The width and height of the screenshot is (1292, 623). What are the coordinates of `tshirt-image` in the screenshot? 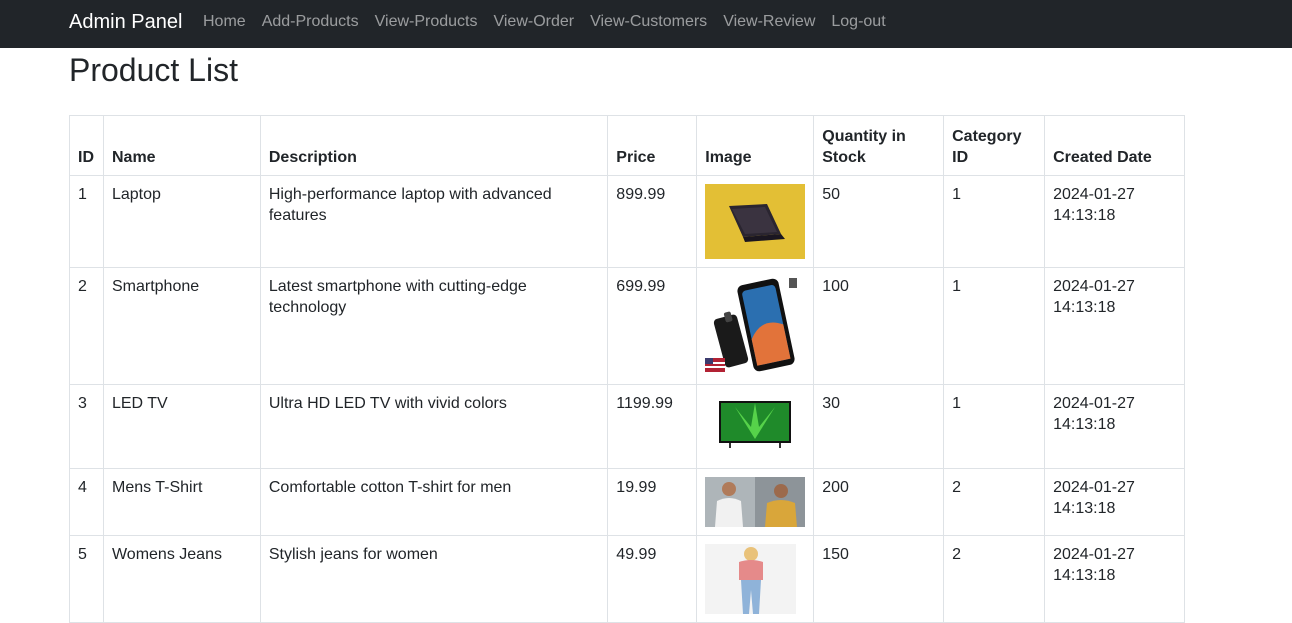 It's located at (755, 502).